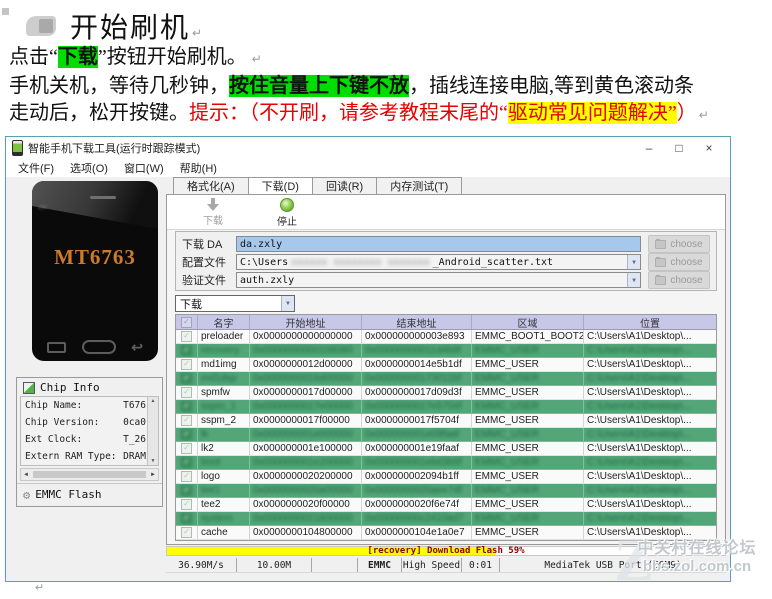 The width and height of the screenshot is (772, 599). Describe the element at coordinates (417, 350) in the screenshot. I see `table-cell: 0x00000000011d4b9f` at that location.